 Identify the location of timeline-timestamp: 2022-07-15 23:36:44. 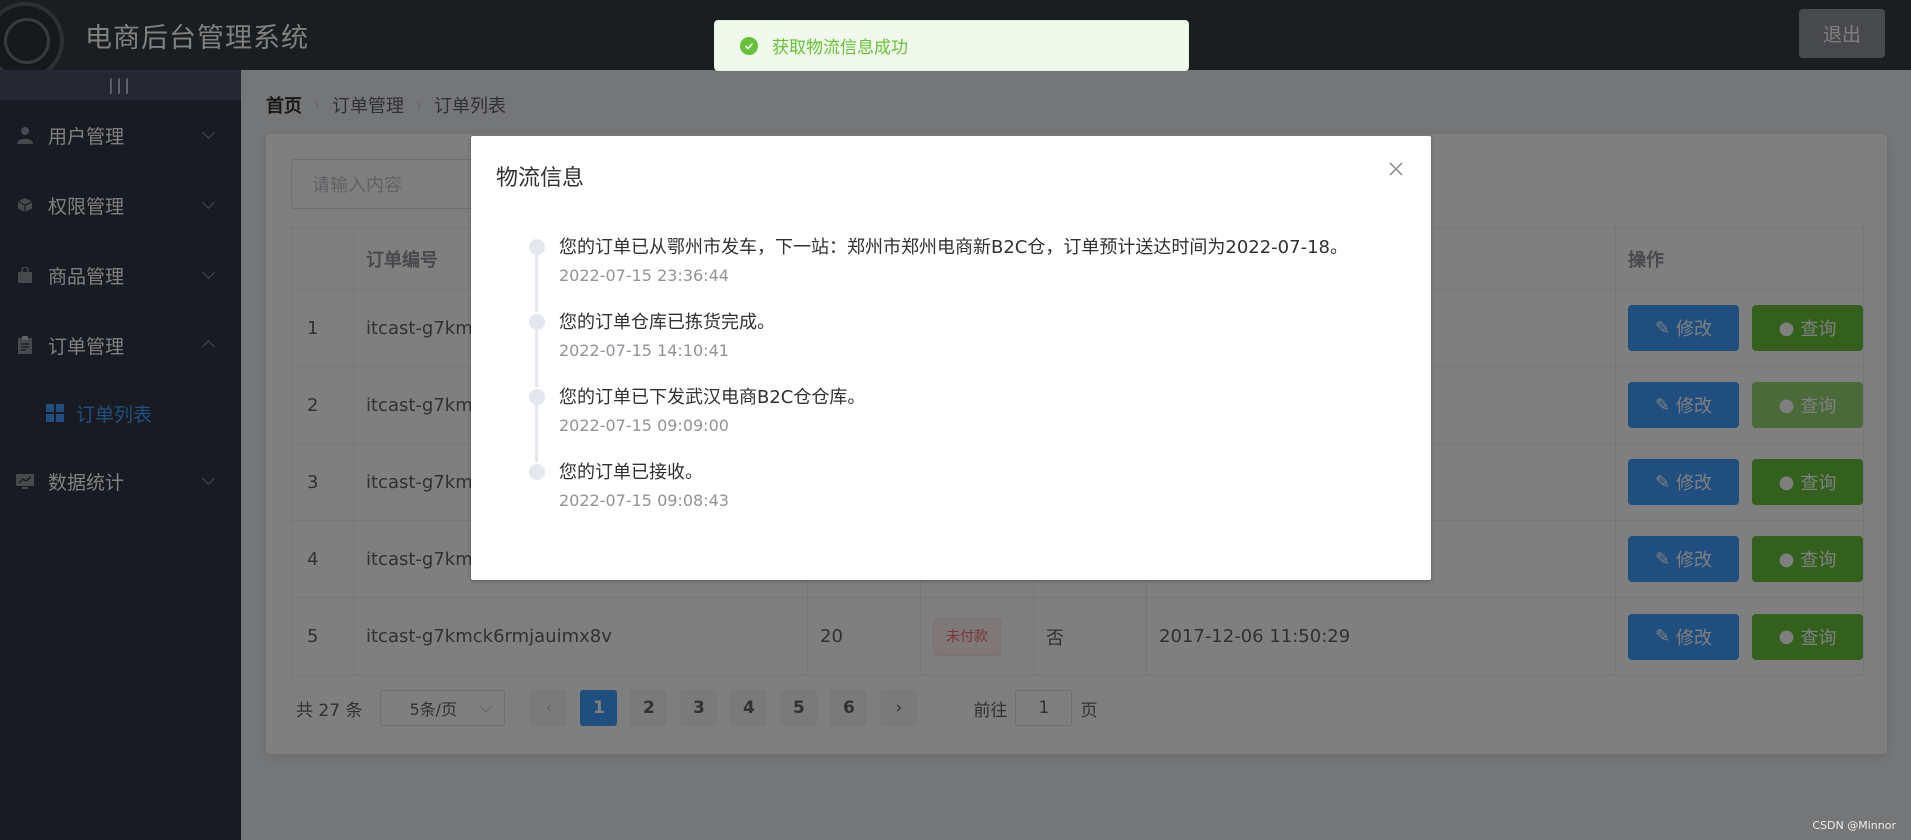
(644, 275).